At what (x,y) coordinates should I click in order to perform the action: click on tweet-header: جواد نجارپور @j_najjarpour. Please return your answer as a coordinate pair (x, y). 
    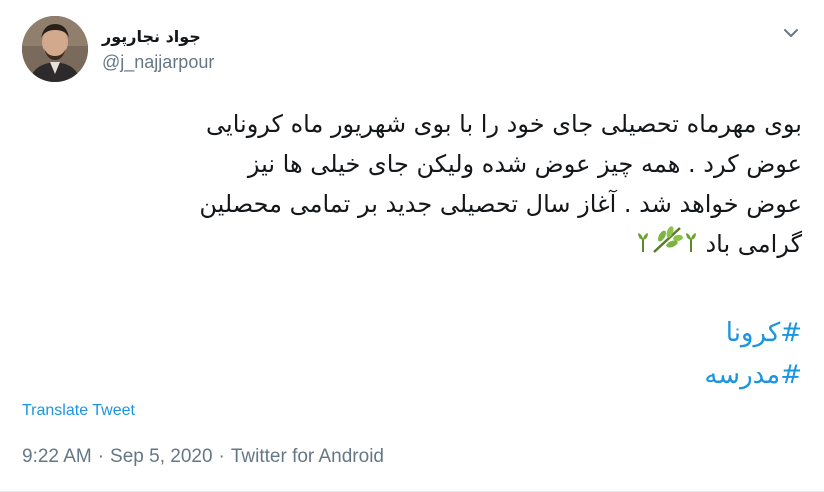
    Looking at the image, I should click on (412, 51).